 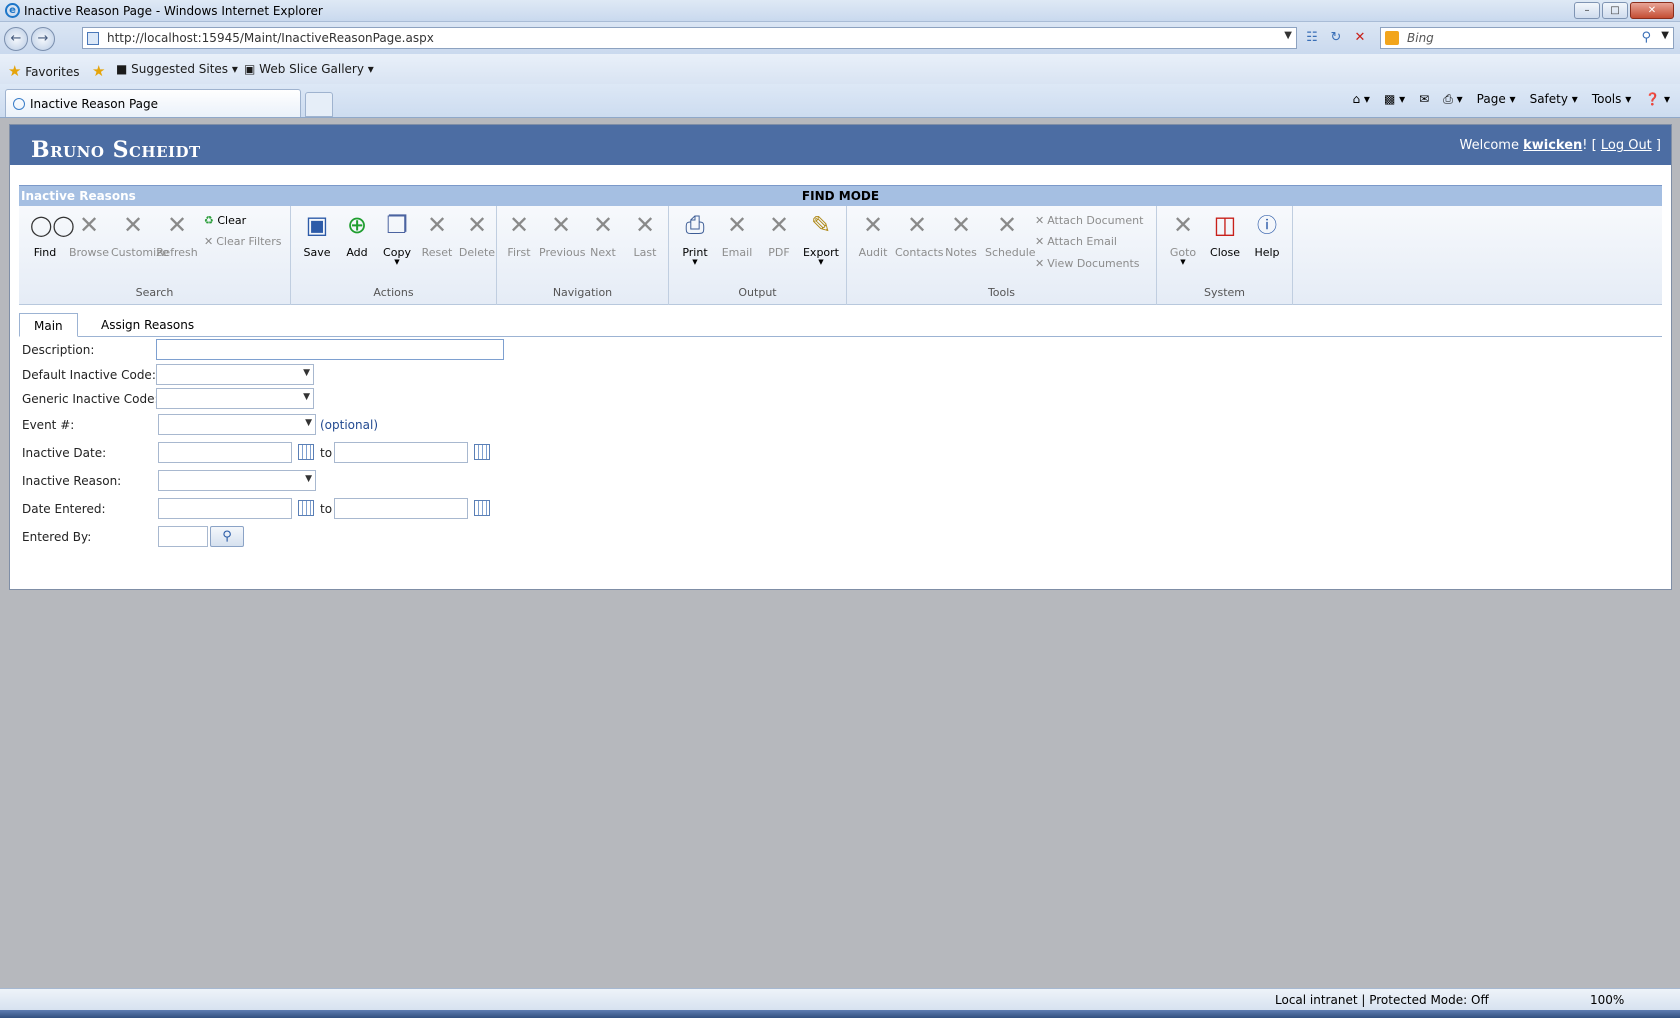 What do you see at coordinates (737, 234) in the screenshot?
I see `email-button: ✕ Email` at bounding box center [737, 234].